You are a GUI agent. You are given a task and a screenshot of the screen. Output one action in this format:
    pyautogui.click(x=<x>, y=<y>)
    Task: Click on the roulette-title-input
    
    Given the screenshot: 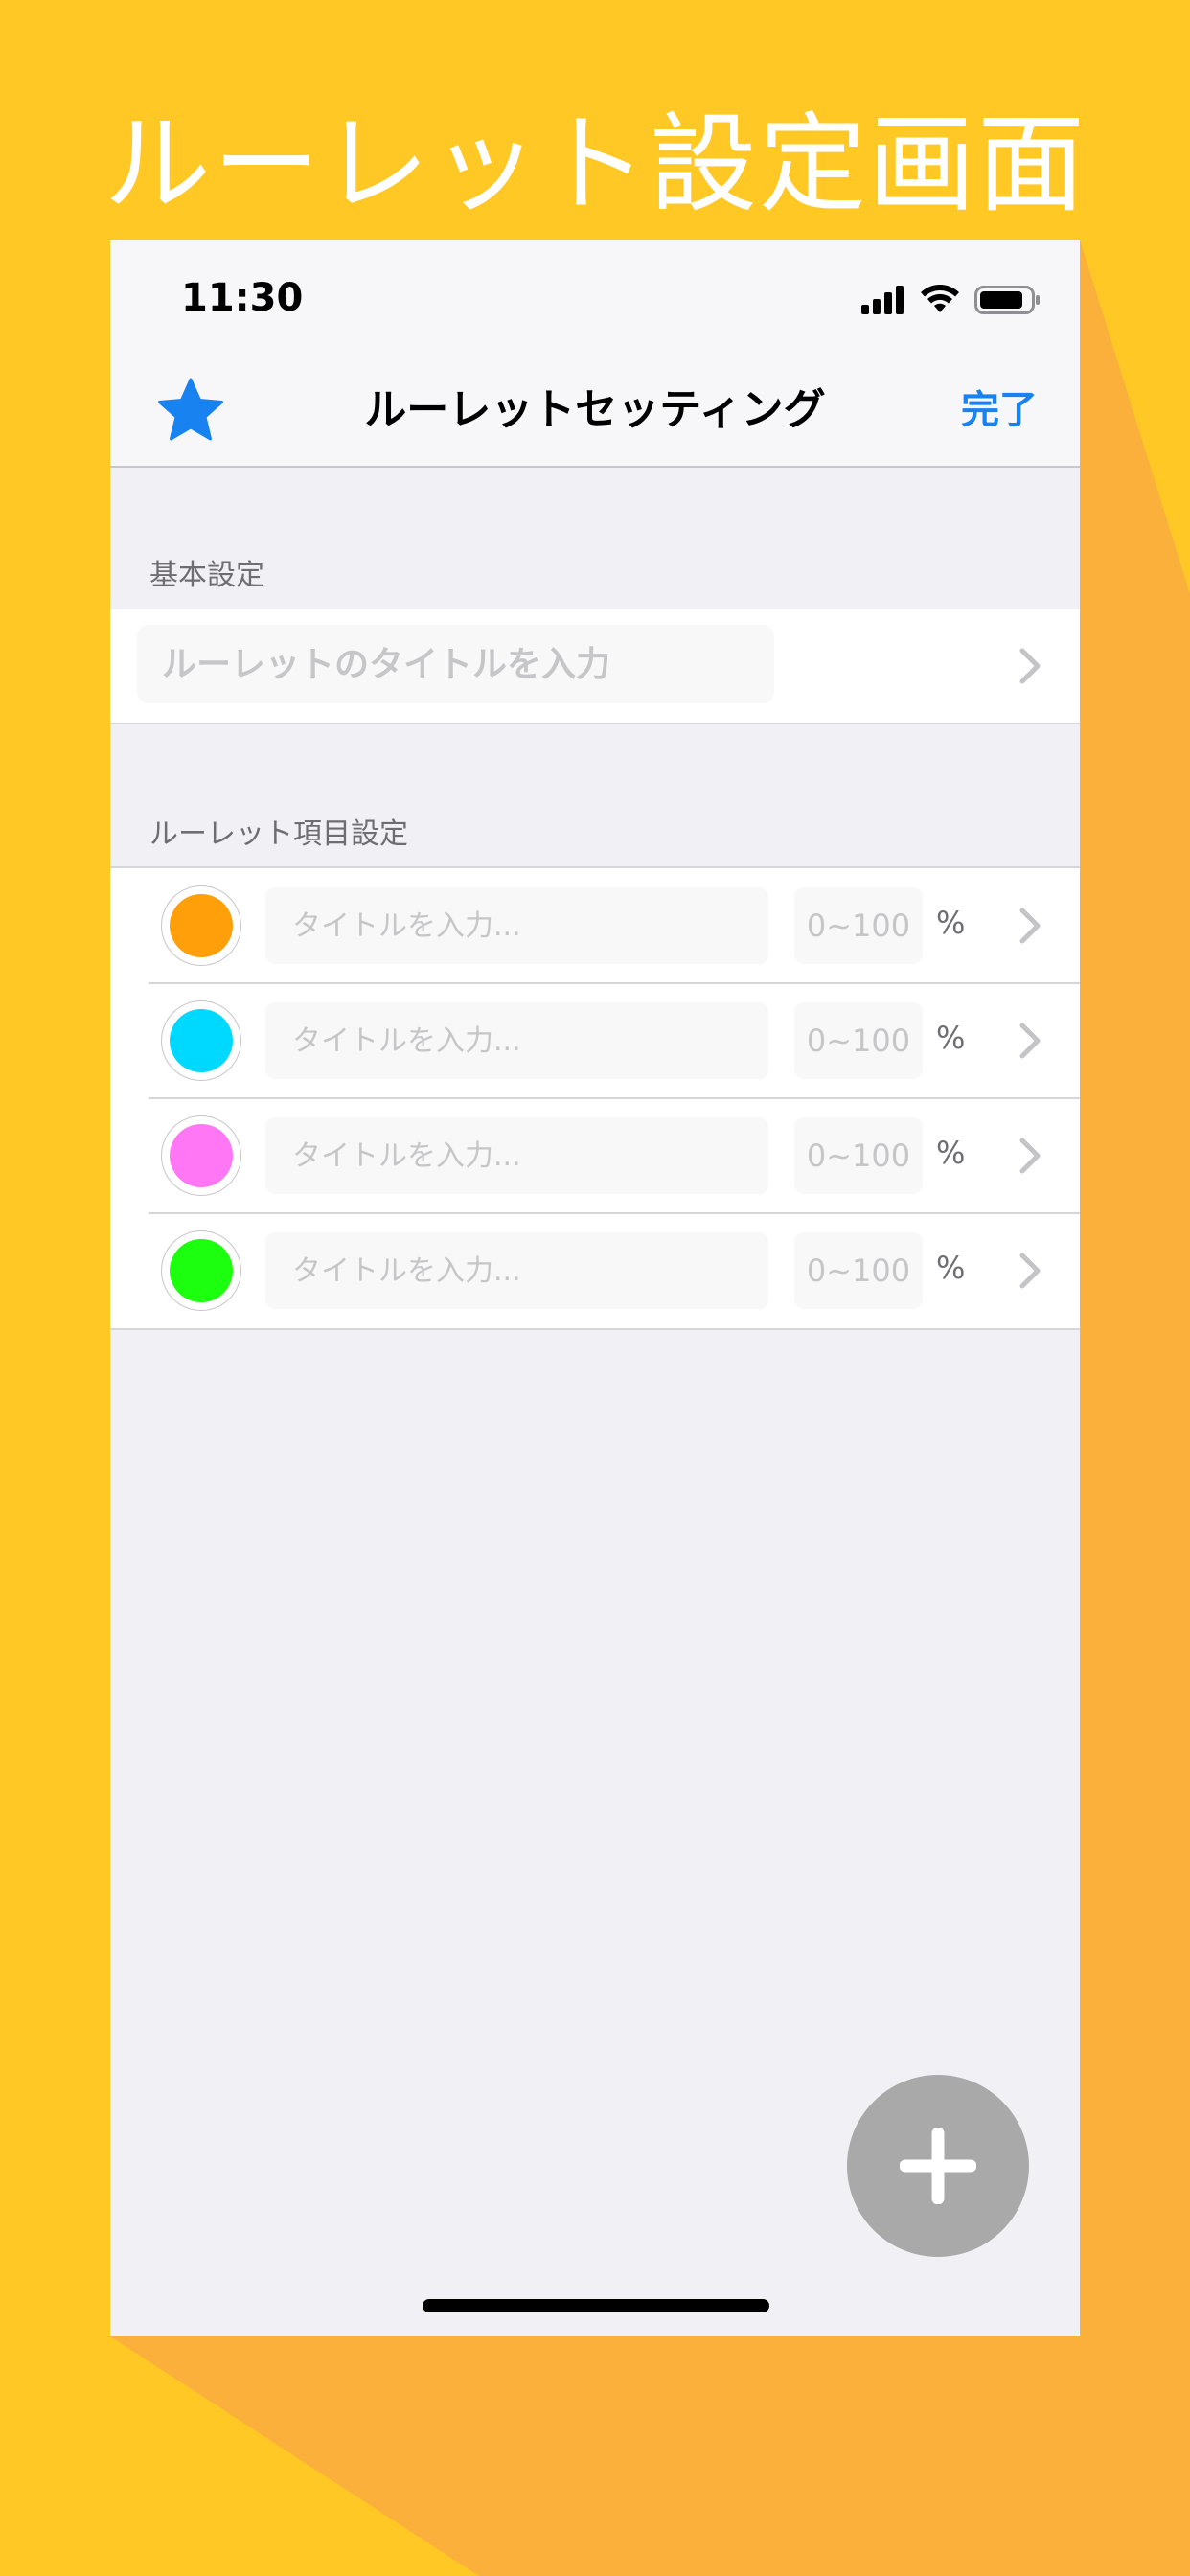 What is the action you would take?
    pyautogui.click(x=456, y=664)
    